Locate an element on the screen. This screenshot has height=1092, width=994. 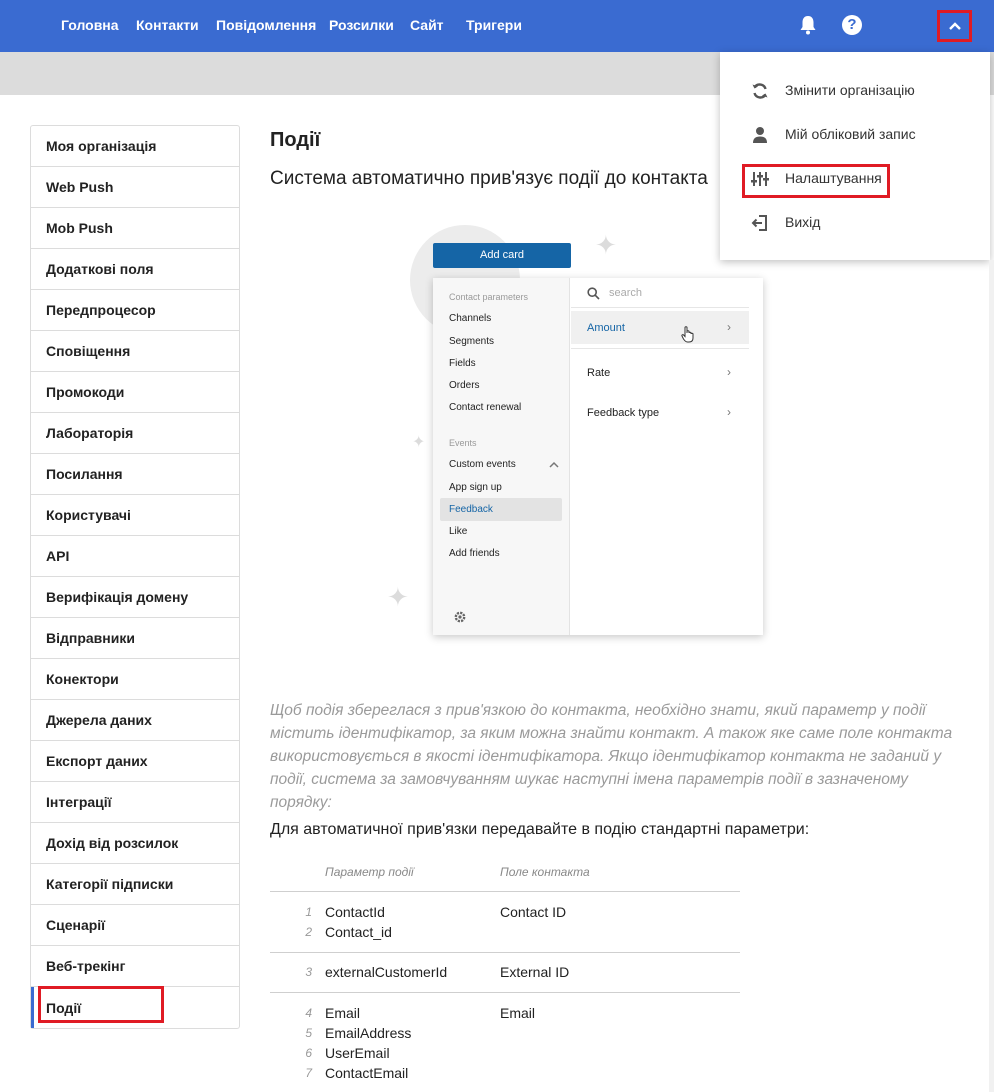
person-icon is located at coordinates (760, 135).